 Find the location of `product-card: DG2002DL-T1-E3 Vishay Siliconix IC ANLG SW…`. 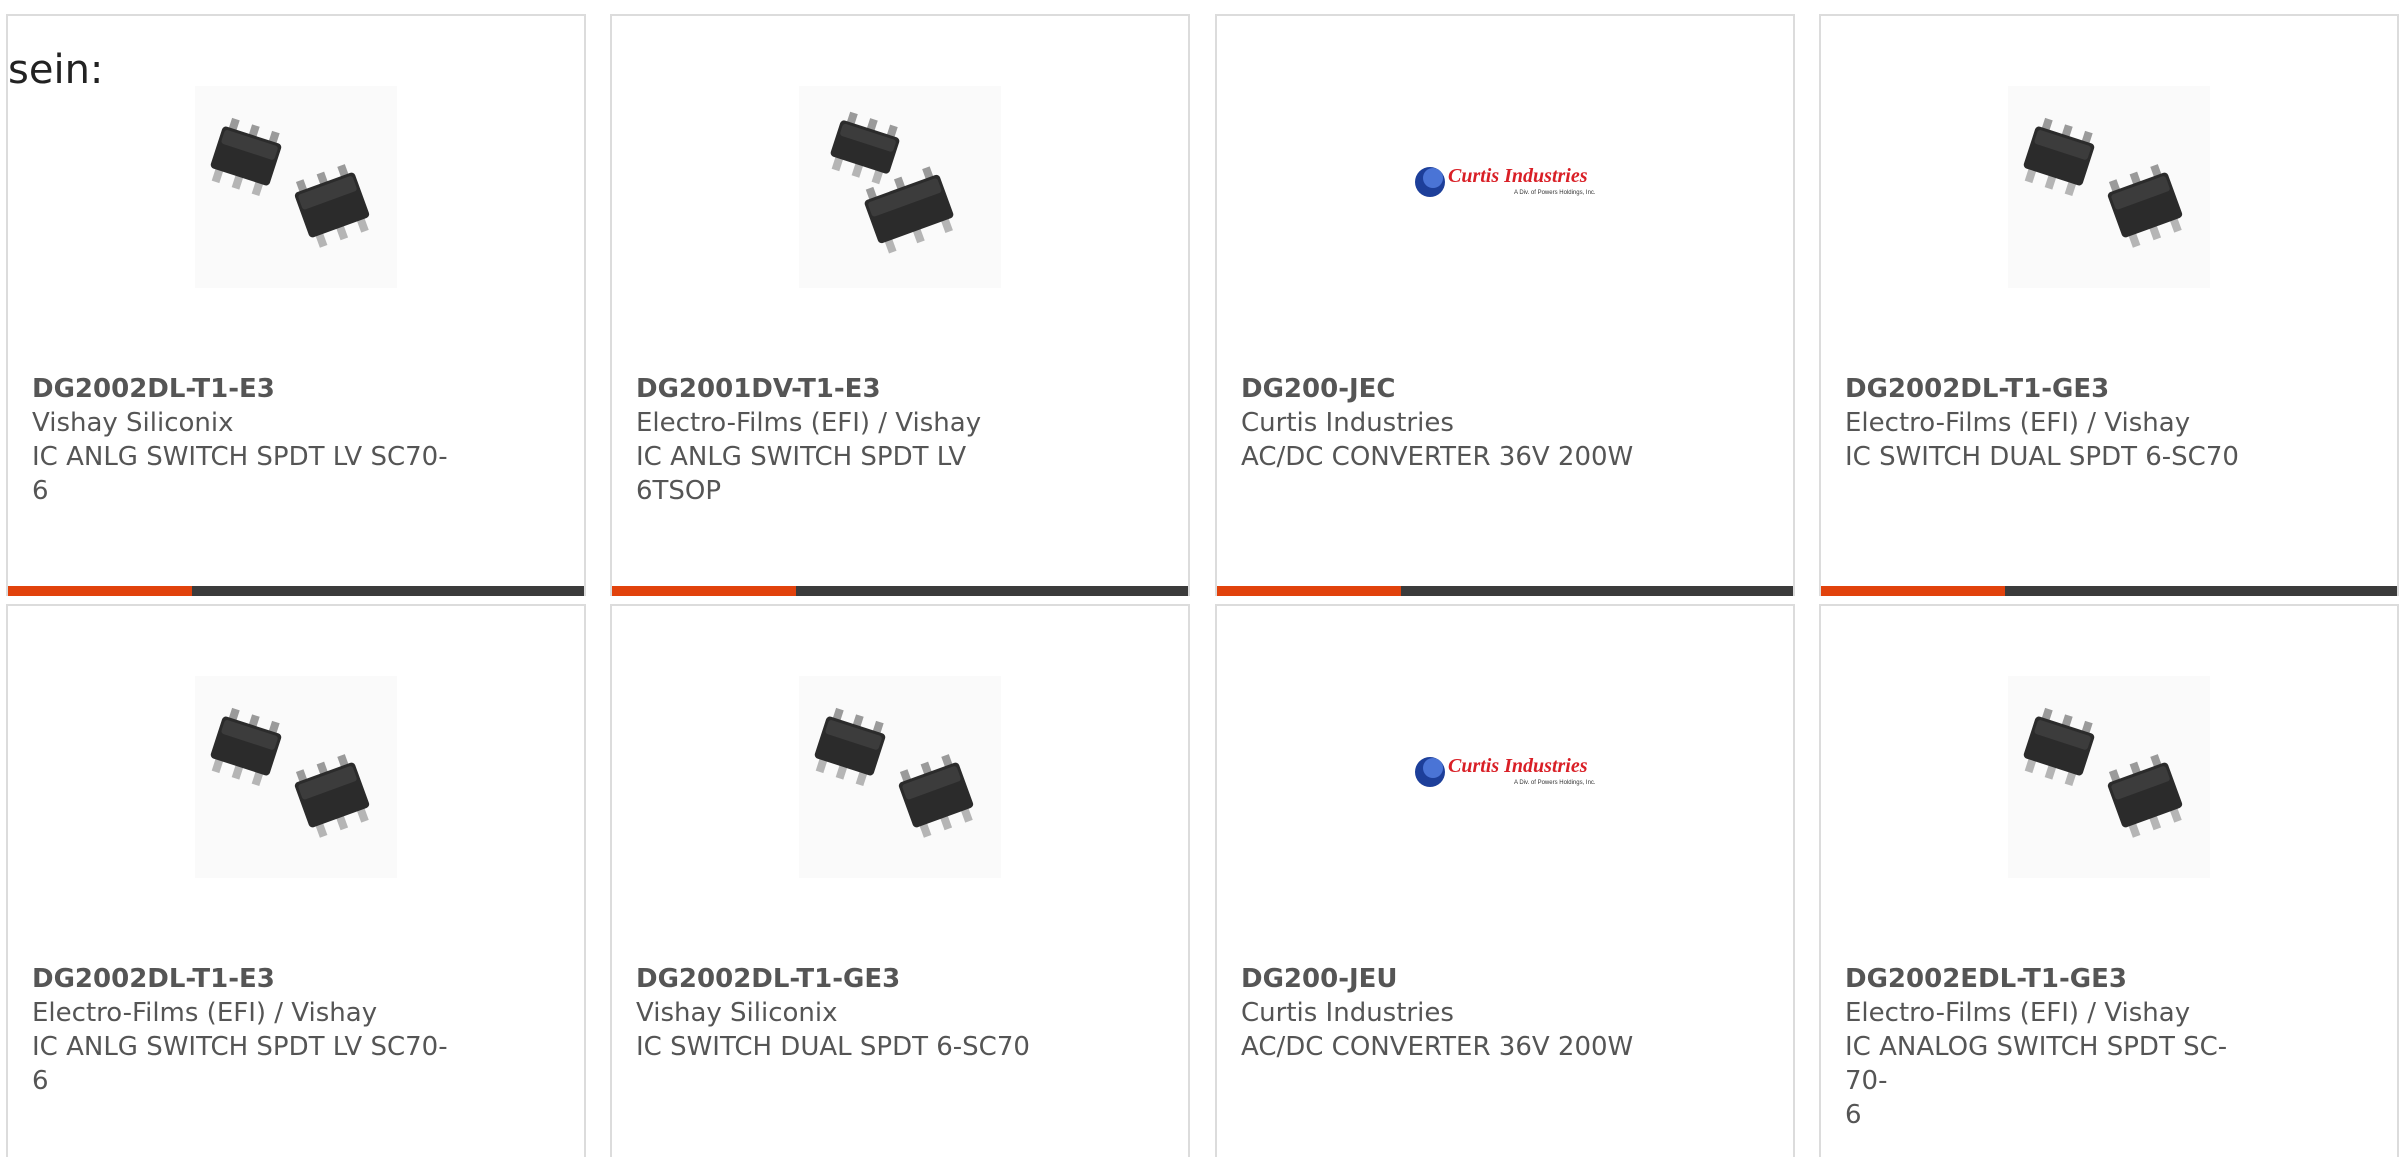

product-card: DG2002DL-T1-E3 Vishay Siliconix IC ANLG SW… is located at coordinates (296, 305).